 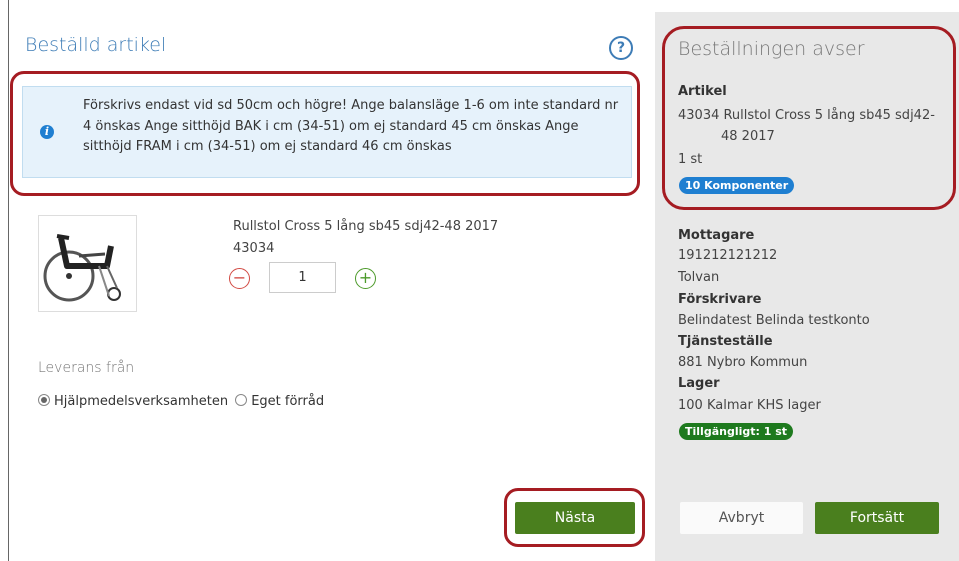 I want to click on unit-name: 881 Nybro Kommun, so click(x=743, y=362).